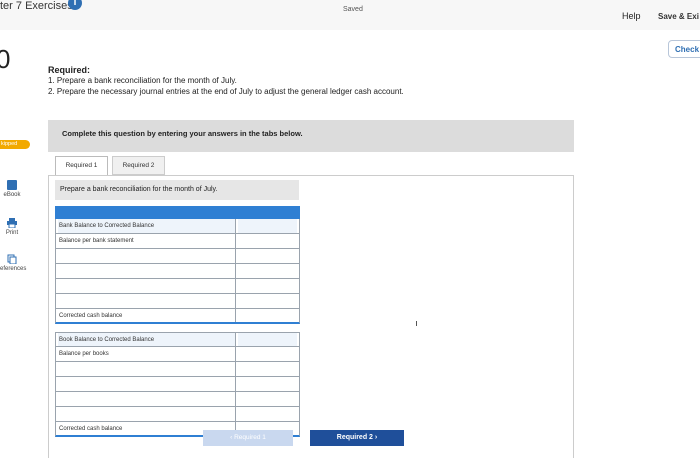 The width and height of the screenshot is (700, 458). What do you see at coordinates (350, 15) in the screenshot?
I see `top-bar` at bounding box center [350, 15].